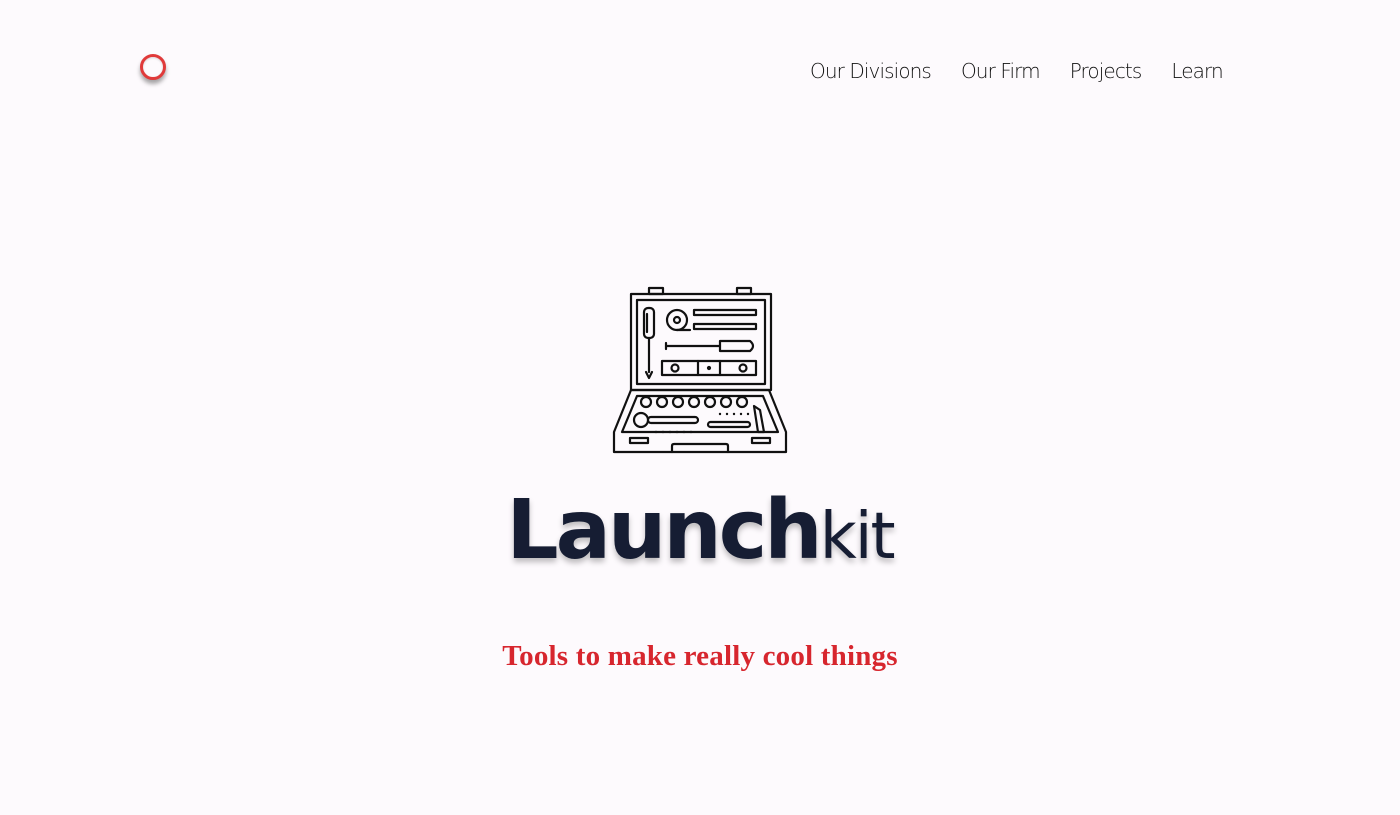 This screenshot has width=1400, height=815. I want to click on home-logo-link, so click(155, 70).